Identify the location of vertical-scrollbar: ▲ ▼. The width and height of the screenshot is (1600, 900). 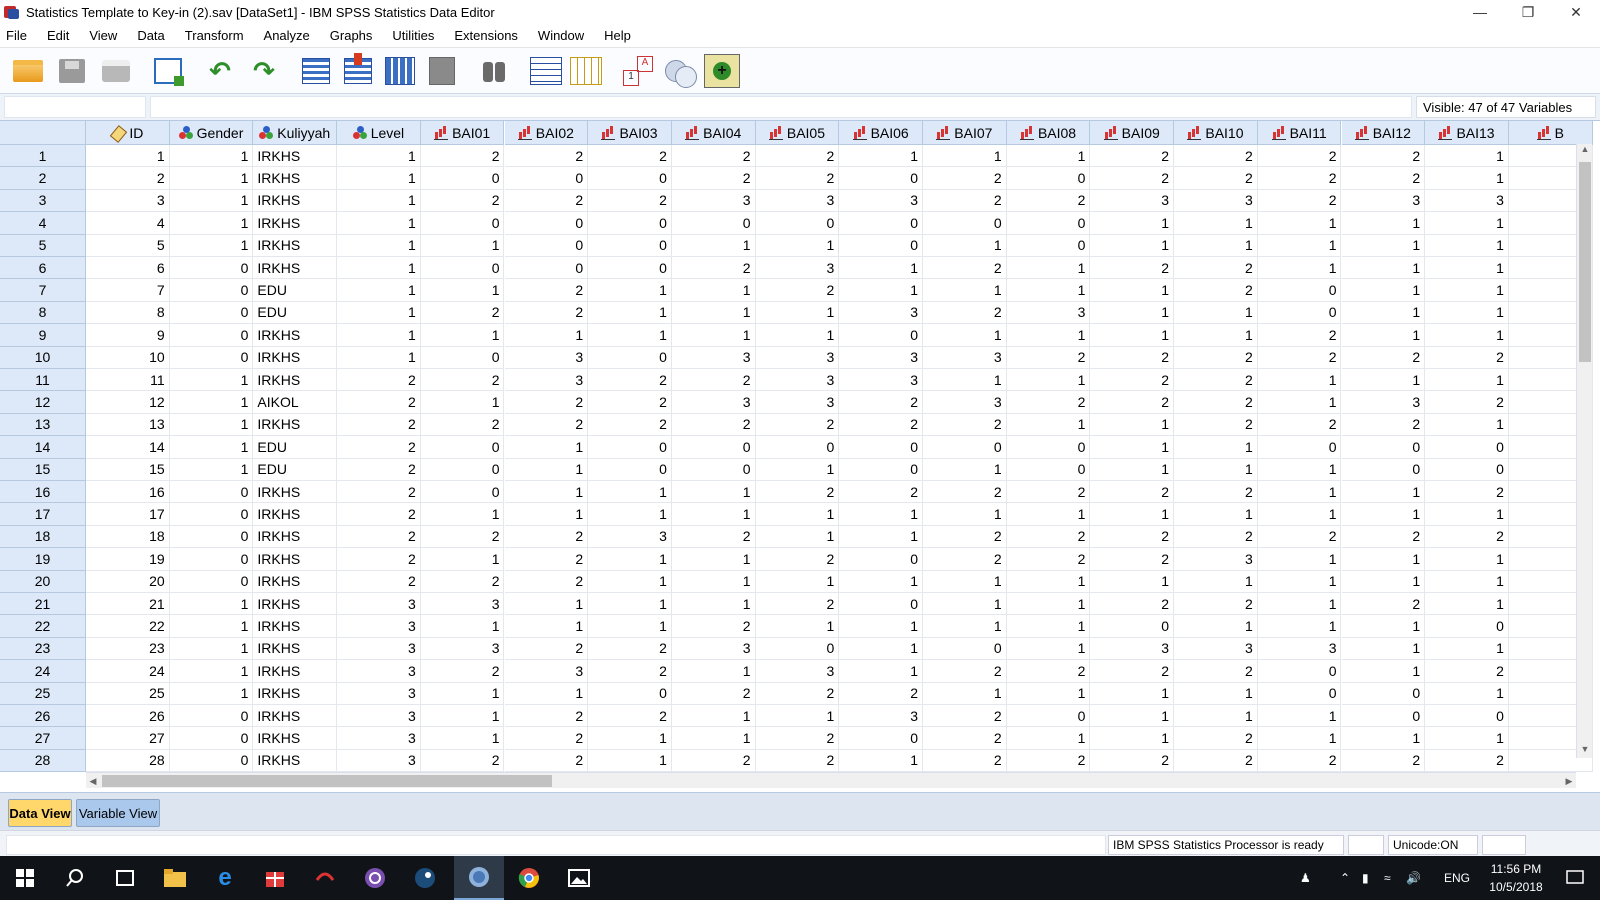
(1584, 451).